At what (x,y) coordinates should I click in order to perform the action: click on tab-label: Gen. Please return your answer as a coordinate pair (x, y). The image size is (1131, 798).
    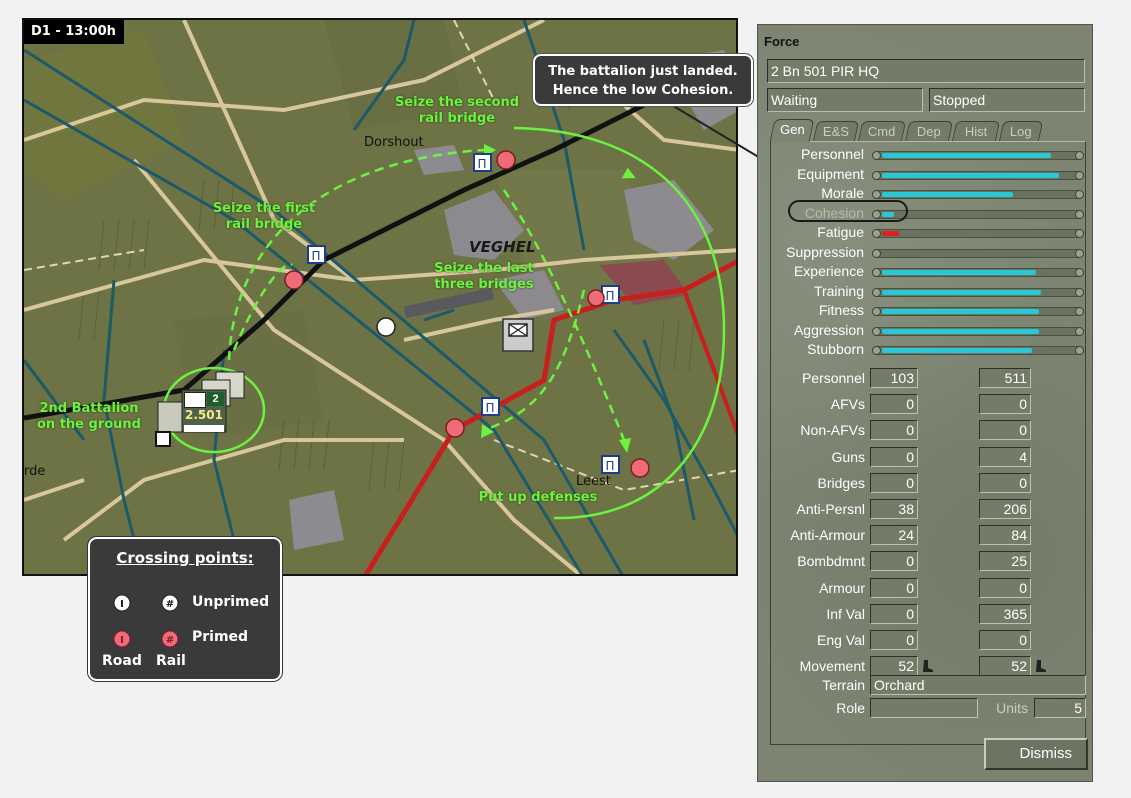
    Looking at the image, I should click on (792, 129).